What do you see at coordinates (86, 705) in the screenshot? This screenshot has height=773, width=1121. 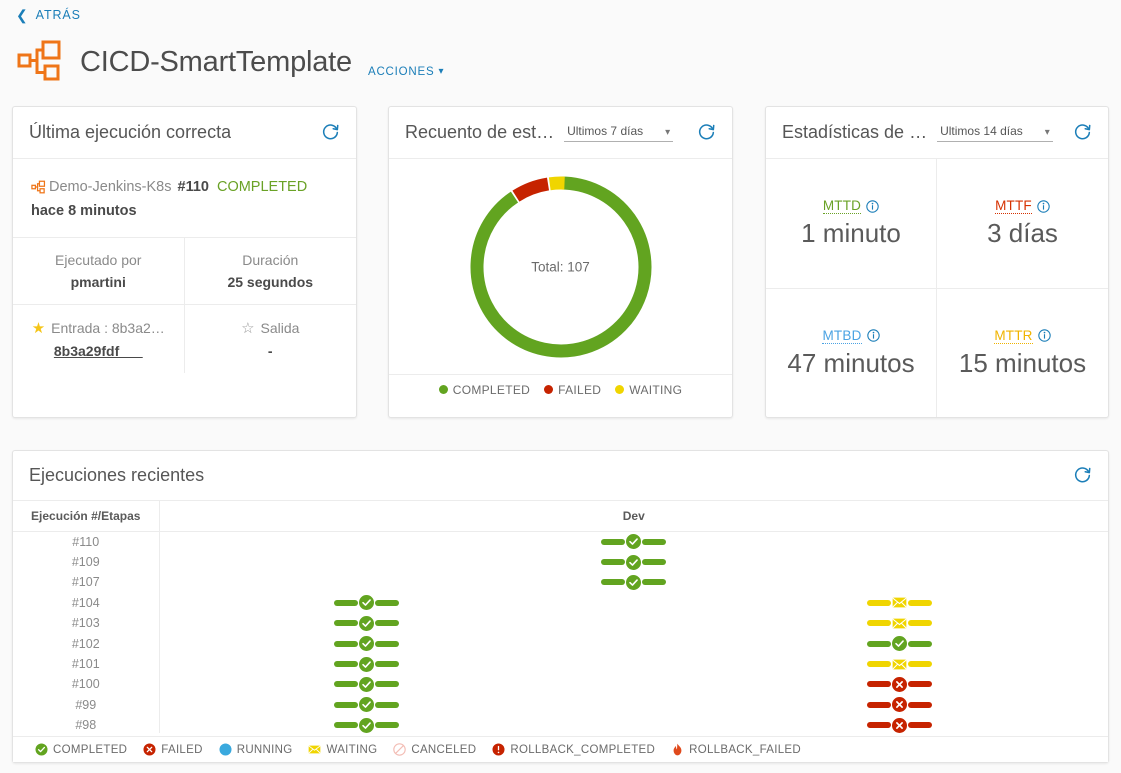 I see `run-number-cell: #99` at bounding box center [86, 705].